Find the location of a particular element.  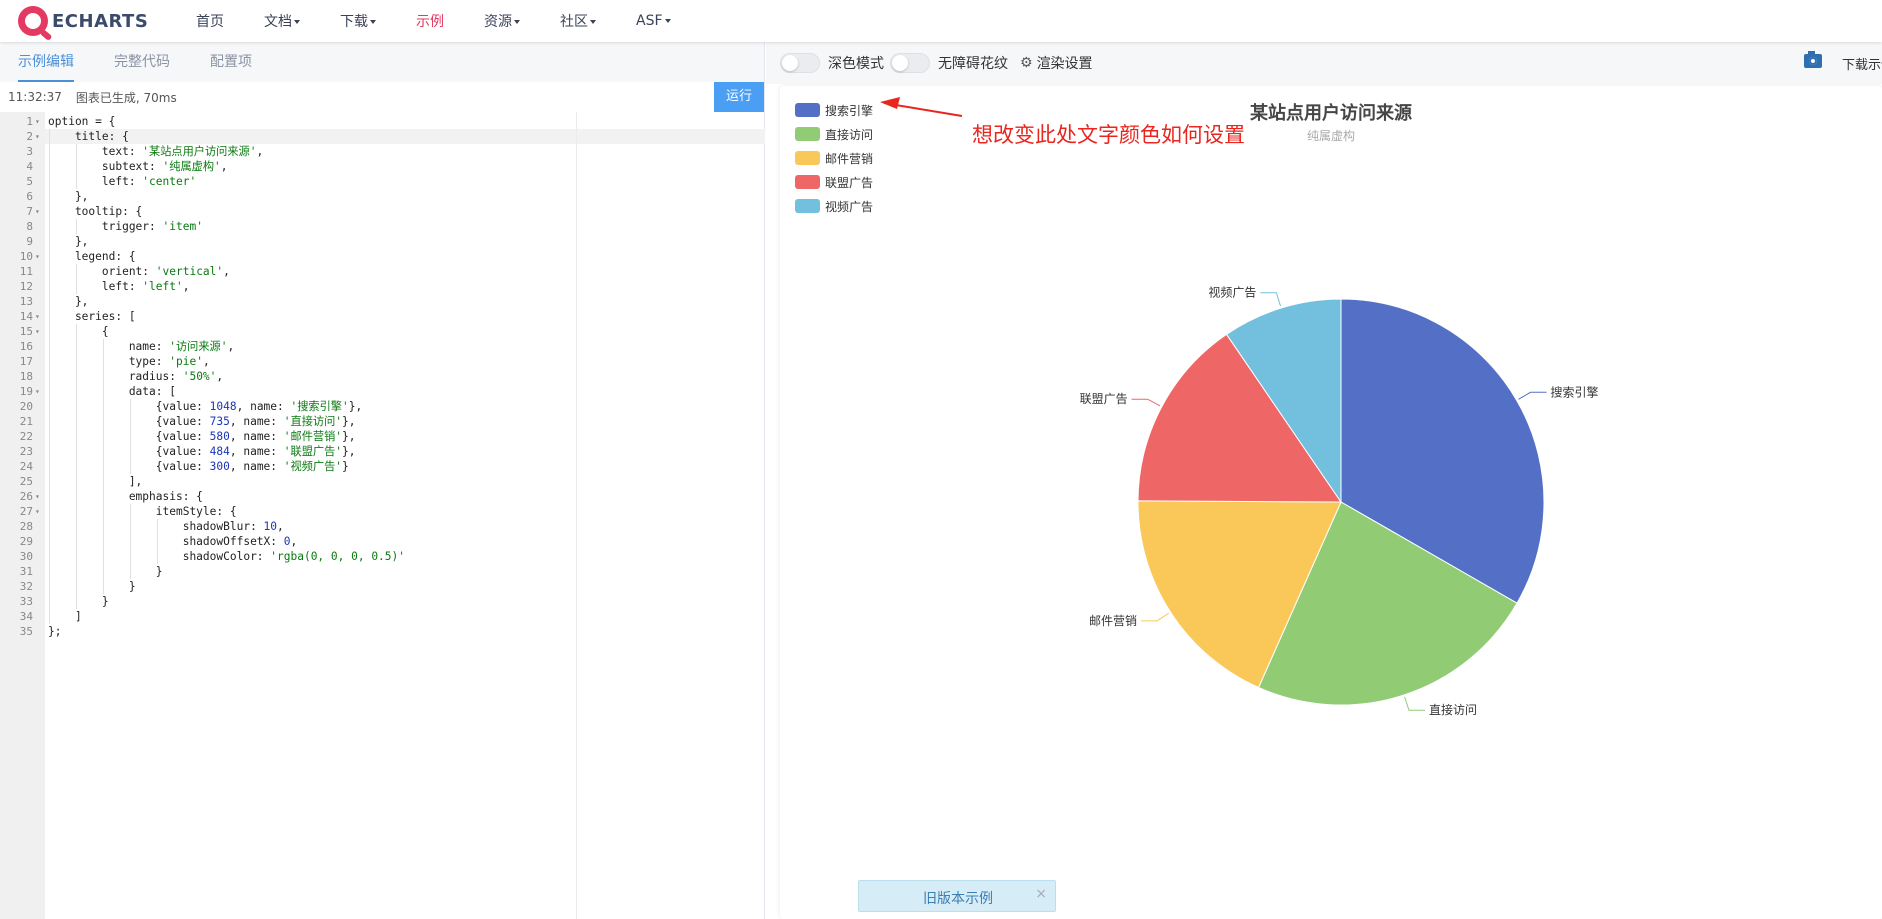

download-example-button: 下载示例 is located at coordinates (1862, 63).